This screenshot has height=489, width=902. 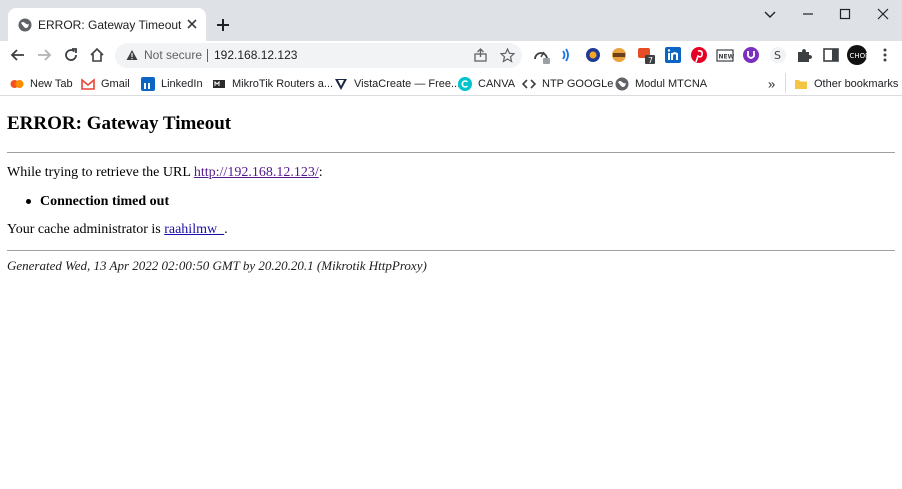 What do you see at coordinates (497, 83) in the screenshot?
I see `bookmark-label: CANVA` at bounding box center [497, 83].